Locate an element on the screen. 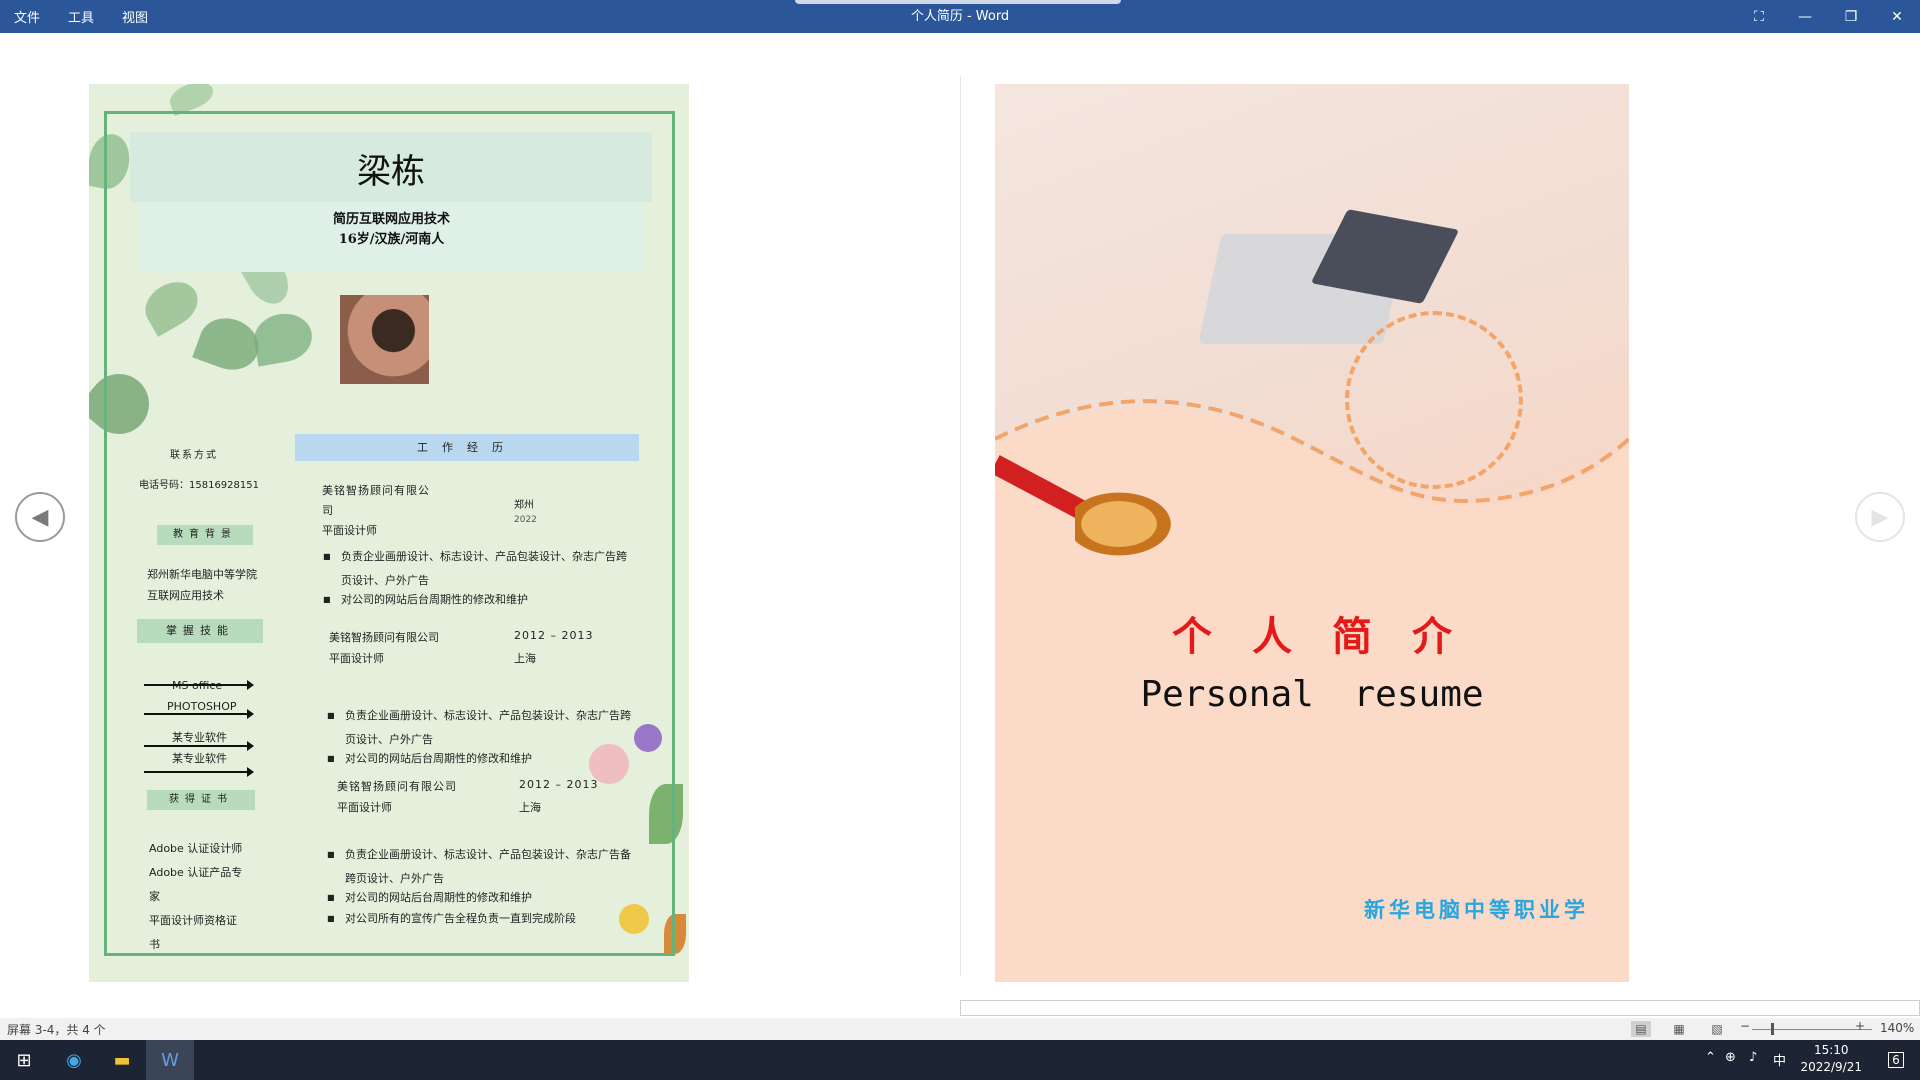  contact-title: 联系方式 is located at coordinates (194, 455).